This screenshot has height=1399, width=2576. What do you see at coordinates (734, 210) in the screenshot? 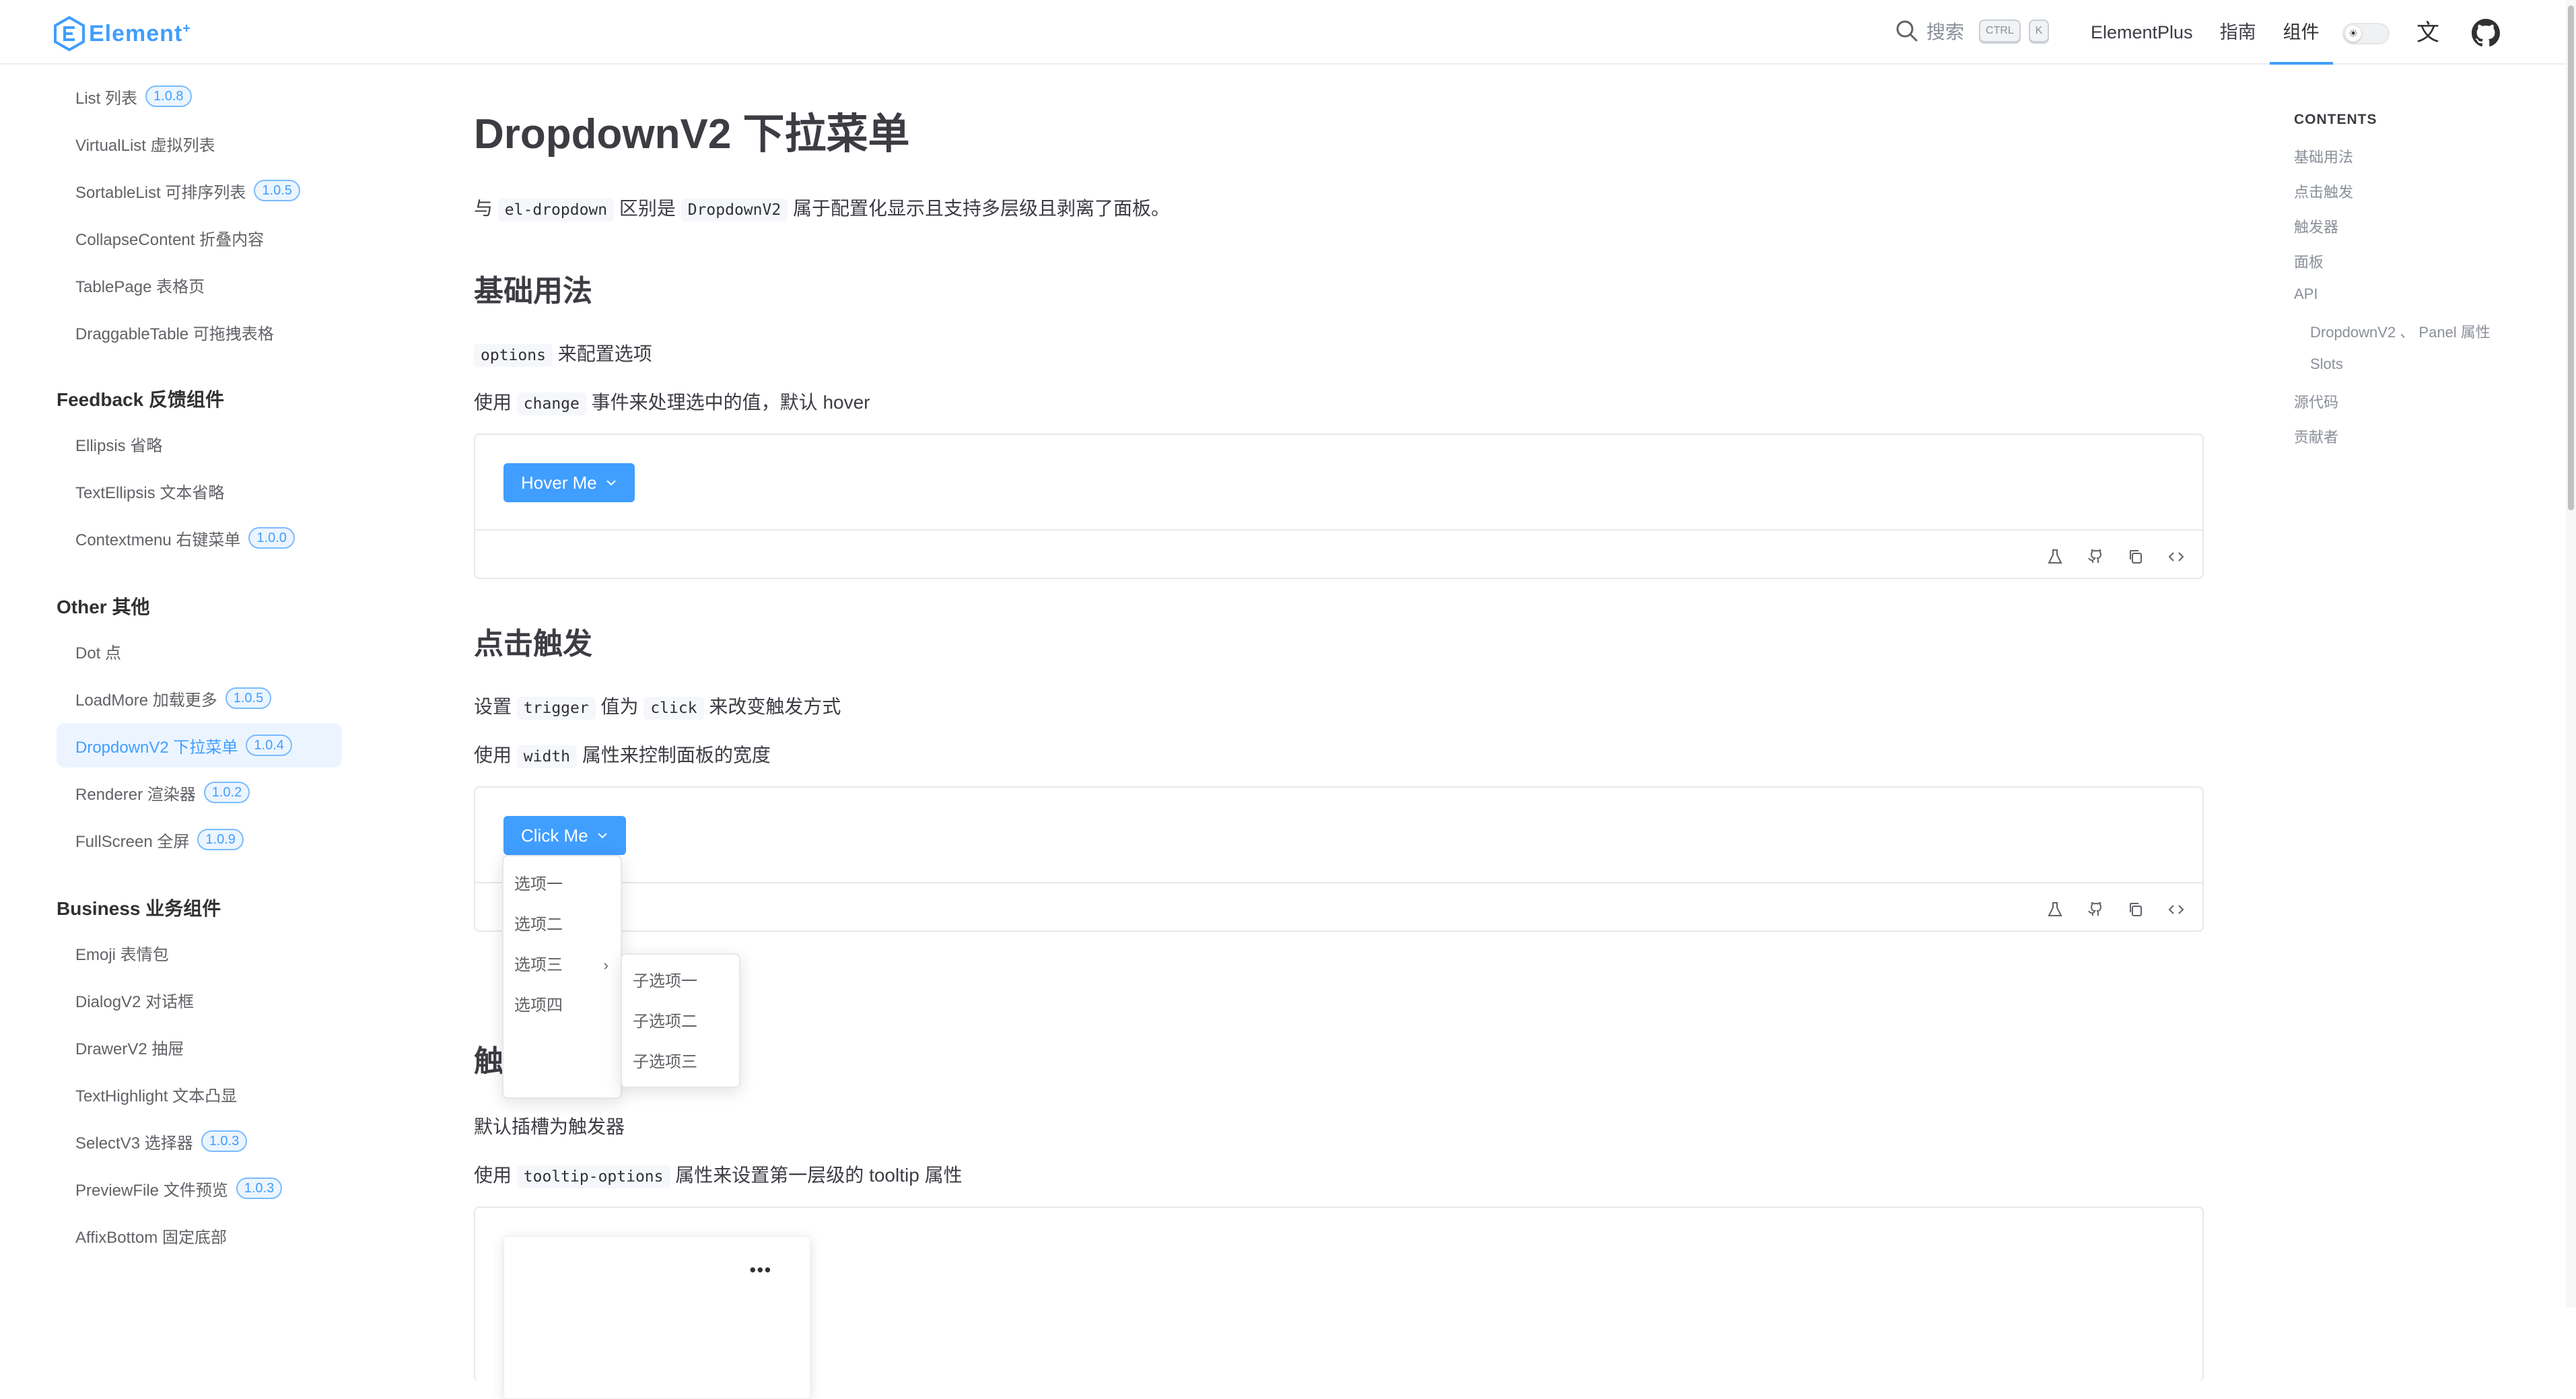
I see `inline-code: DropdownV2` at bounding box center [734, 210].